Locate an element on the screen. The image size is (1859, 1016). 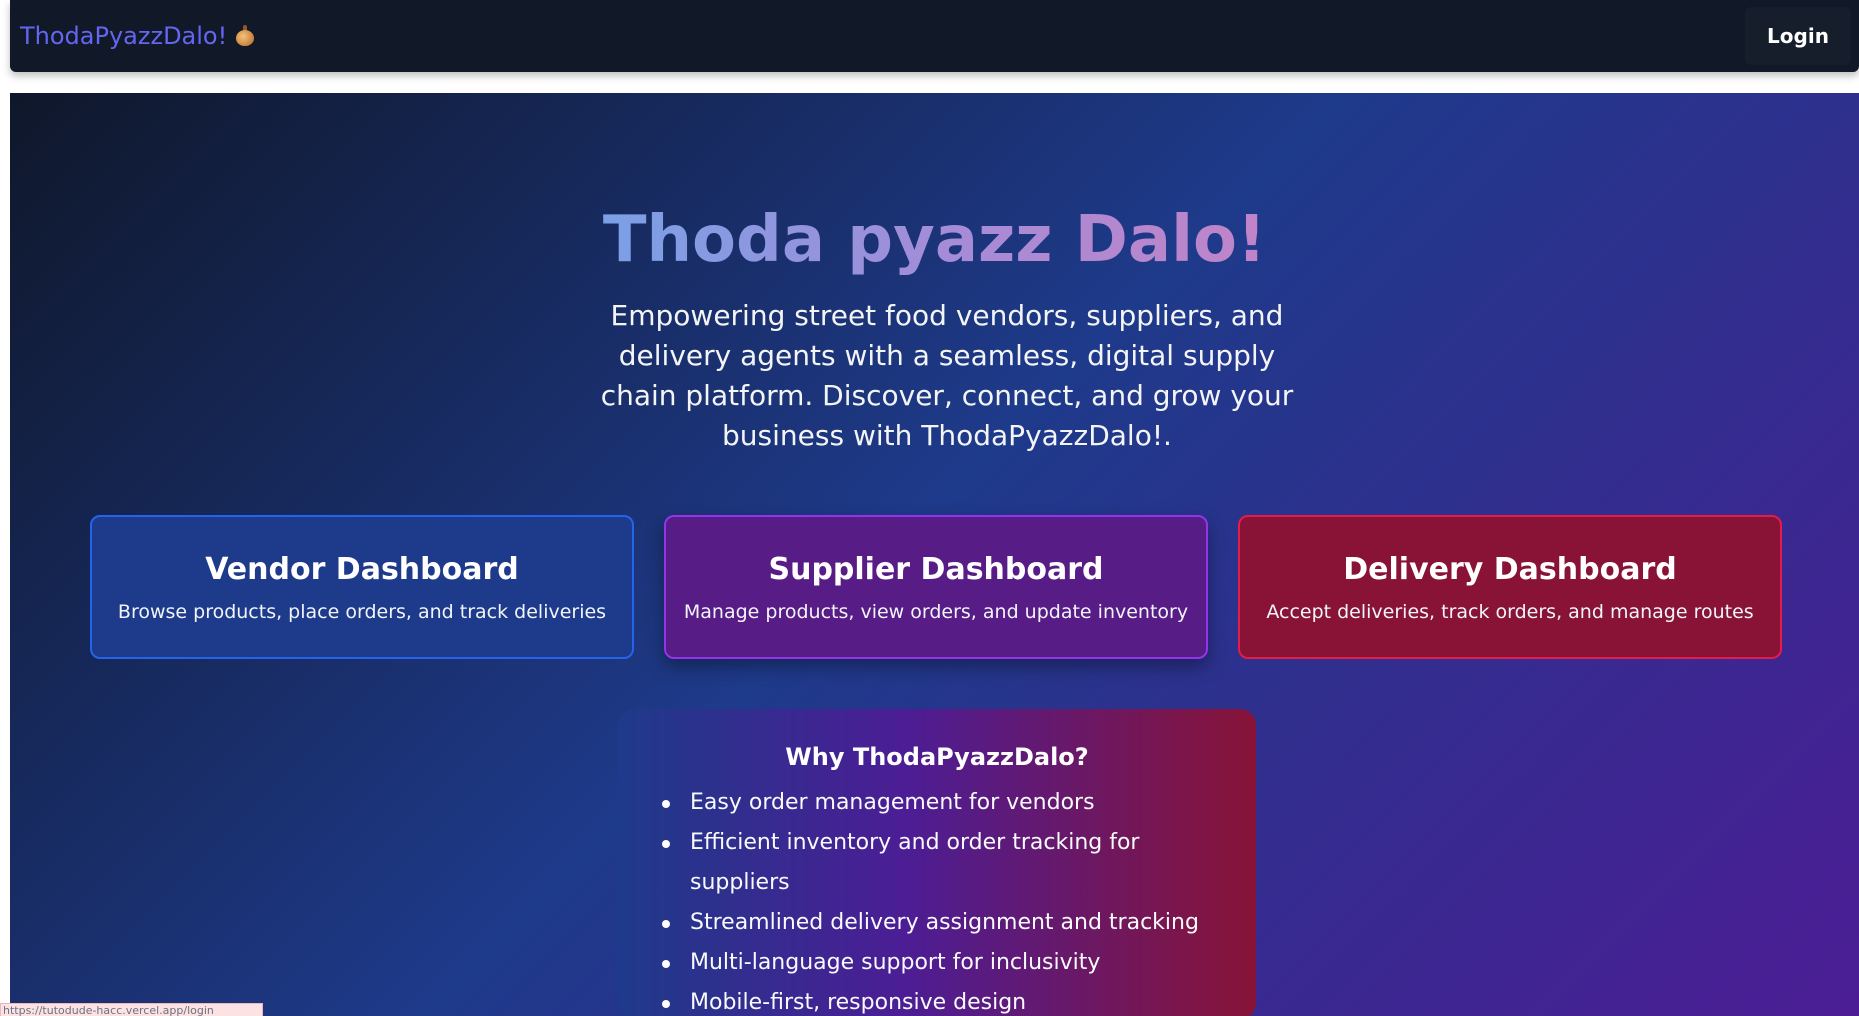
card-title: Vendor Dashboard is located at coordinates (362, 569).